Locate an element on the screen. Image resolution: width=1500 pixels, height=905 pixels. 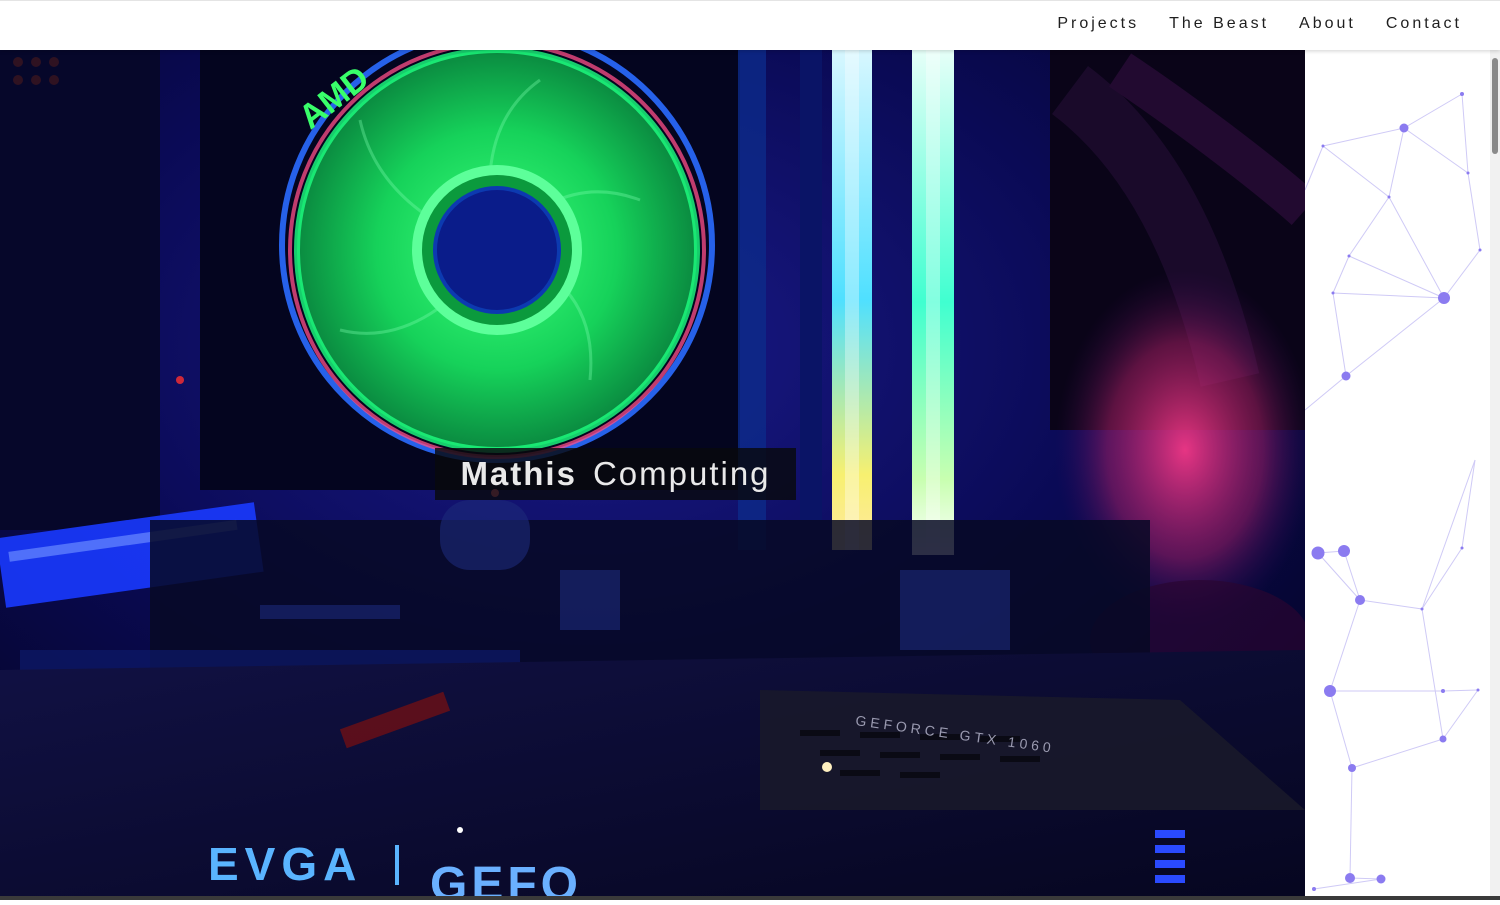
nav-link-contact: Contact is located at coordinates (1424, 24).